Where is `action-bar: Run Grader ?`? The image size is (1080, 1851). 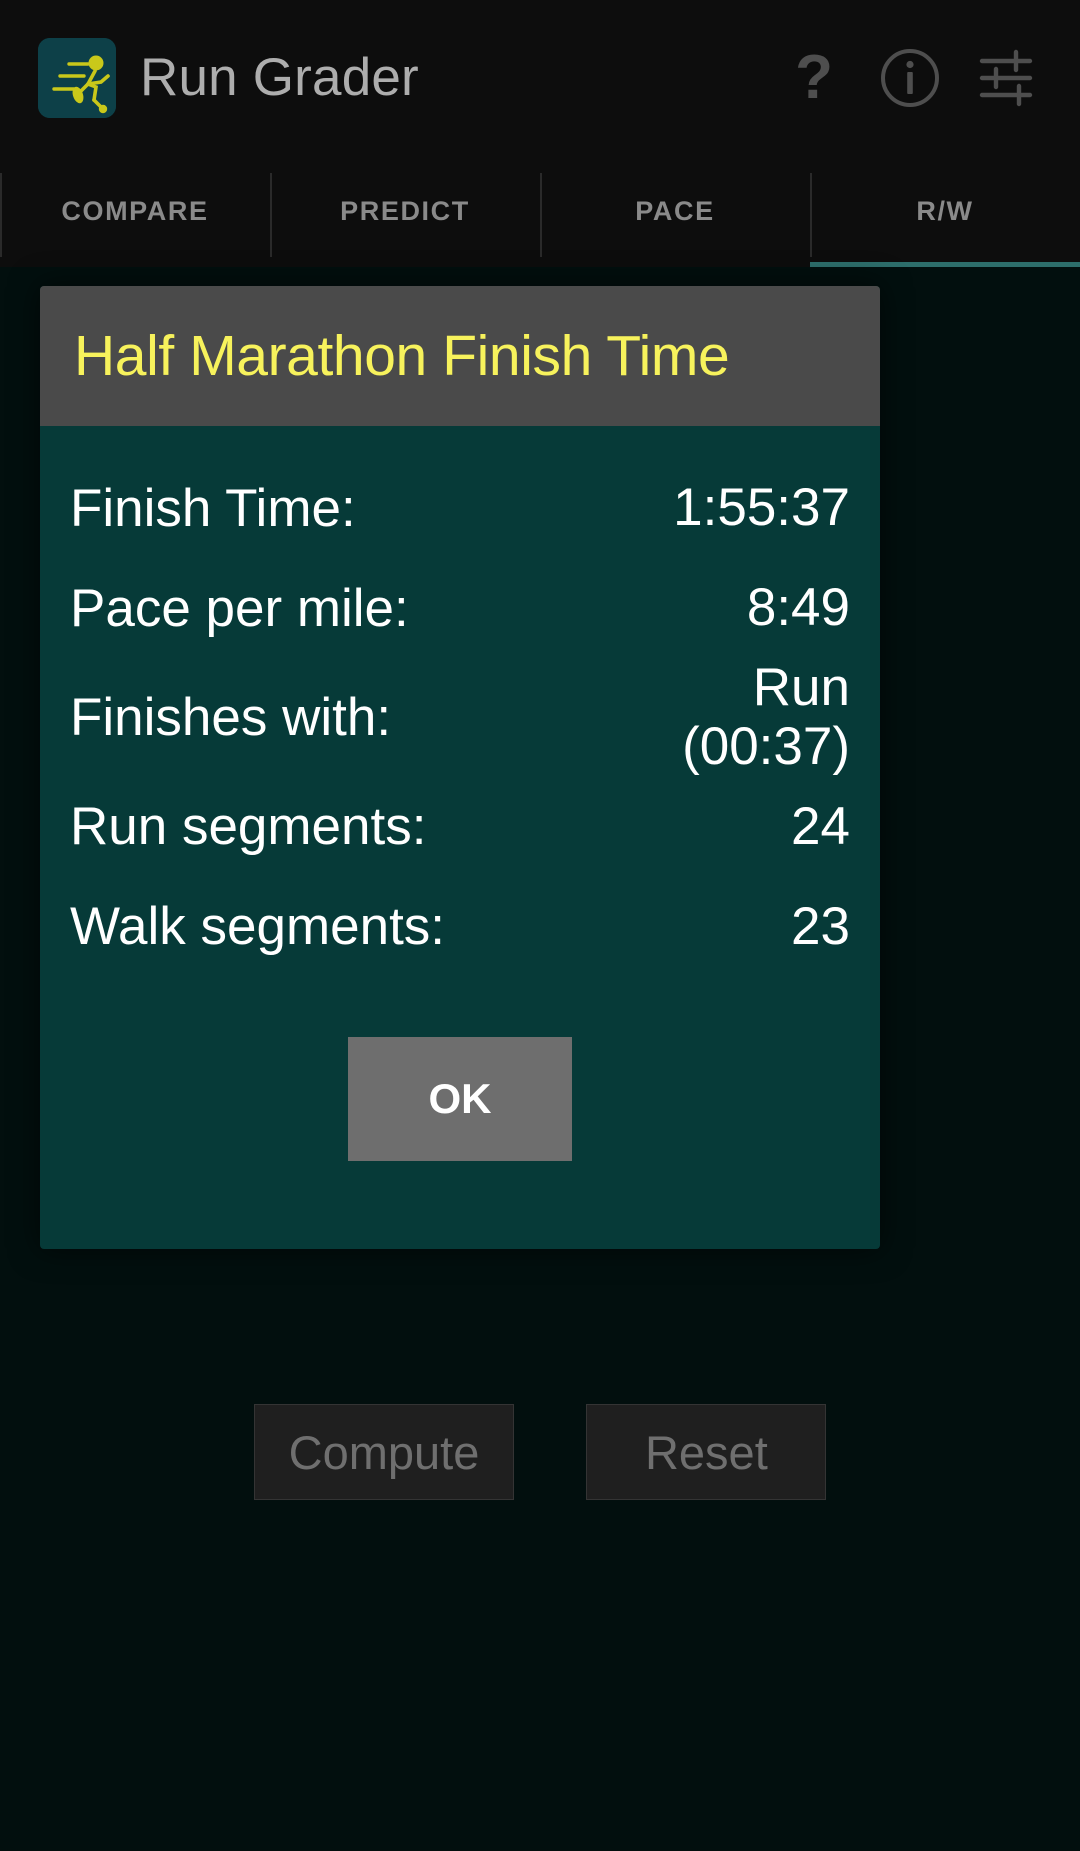
action-bar: Run Grader ? is located at coordinates (540, 77).